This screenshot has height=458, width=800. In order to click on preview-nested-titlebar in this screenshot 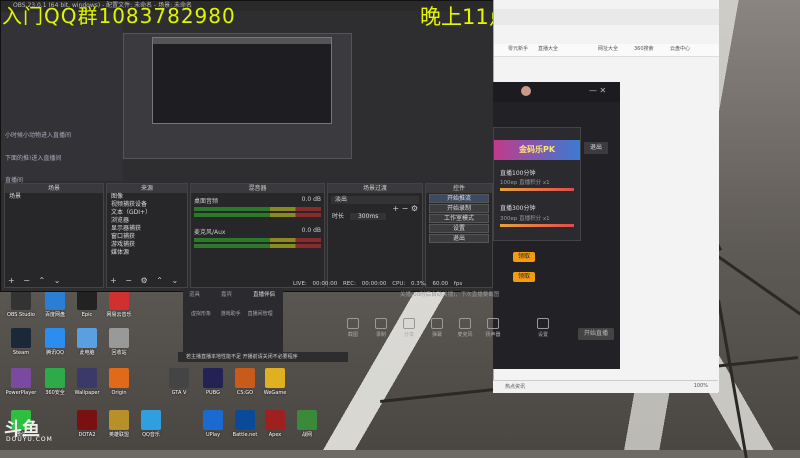, I will do `click(242, 41)`.